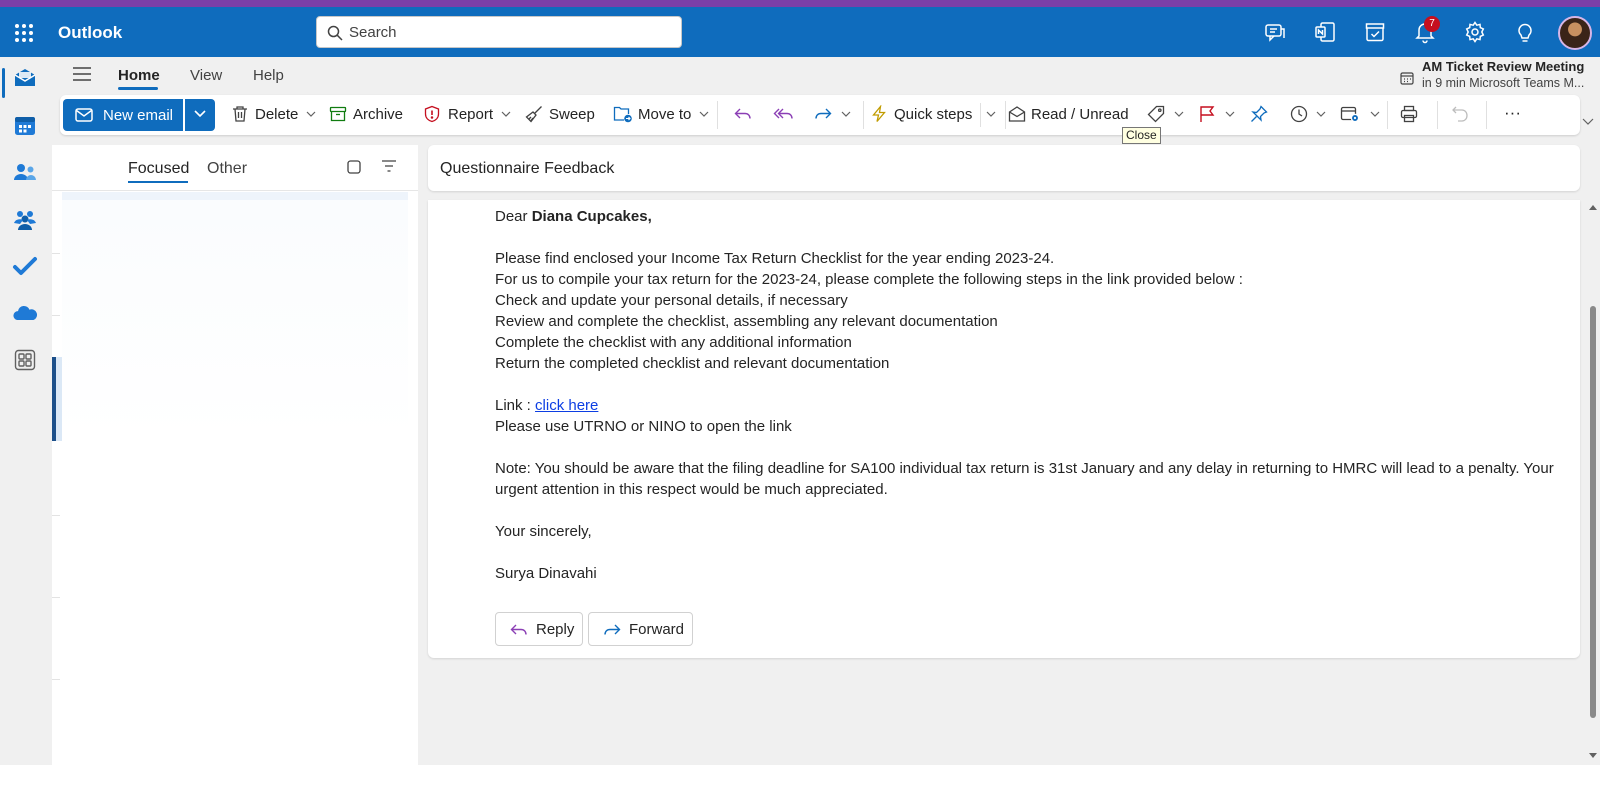  What do you see at coordinates (1411, 115) in the screenshot?
I see `print-button` at bounding box center [1411, 115].